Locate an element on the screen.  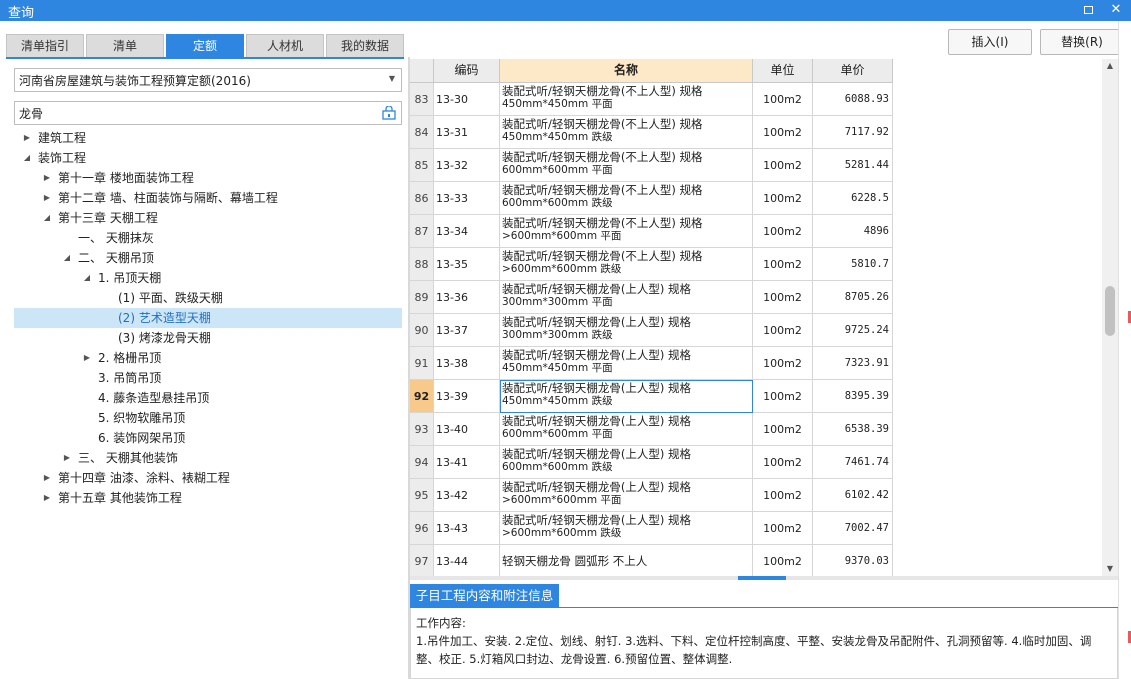
tab-bill-guide: 清单指引 is located at coordinates (45, 46).